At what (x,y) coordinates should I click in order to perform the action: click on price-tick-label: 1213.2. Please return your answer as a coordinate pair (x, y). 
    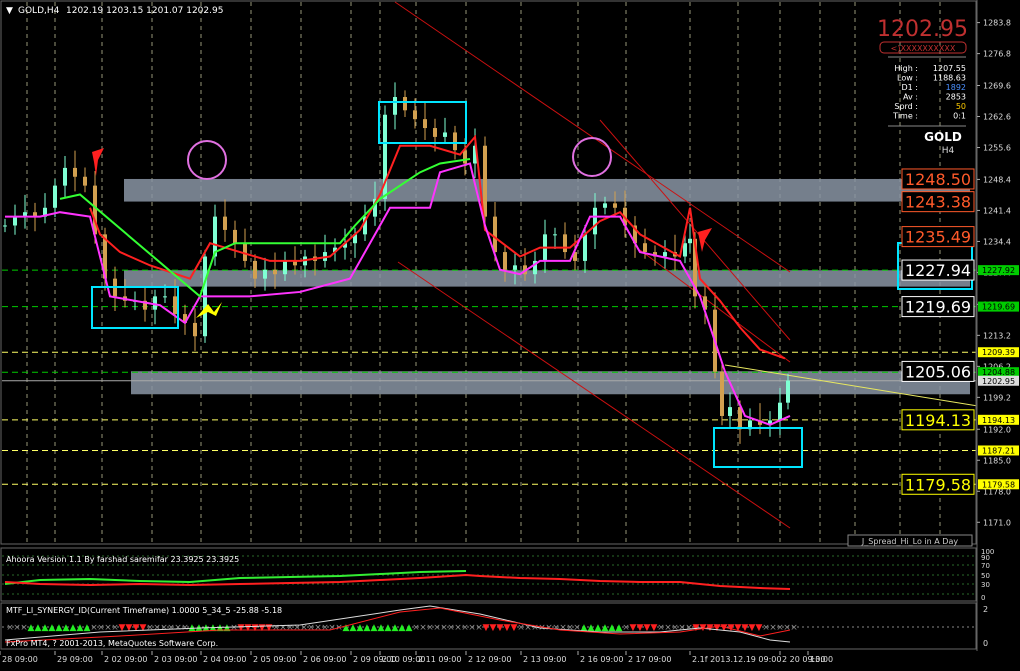
    Looking at the image, I should click on (997, 335).